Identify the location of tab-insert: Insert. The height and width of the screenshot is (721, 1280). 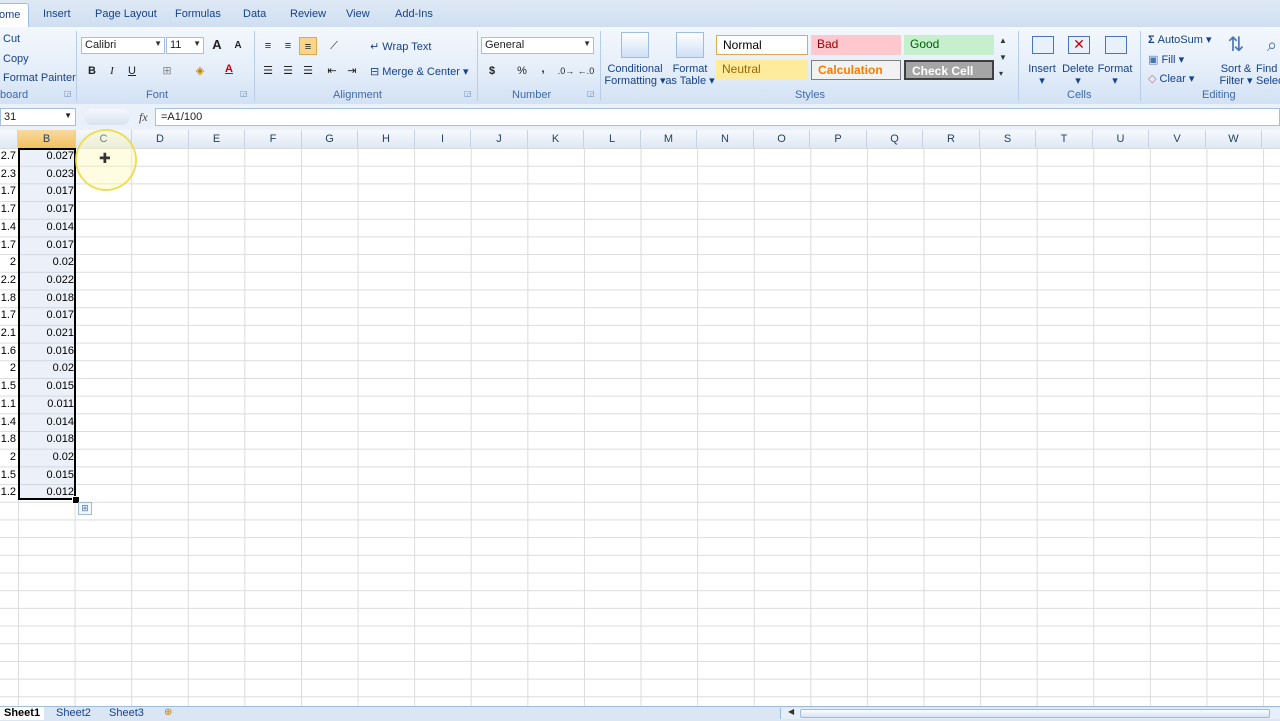
(57, 14).